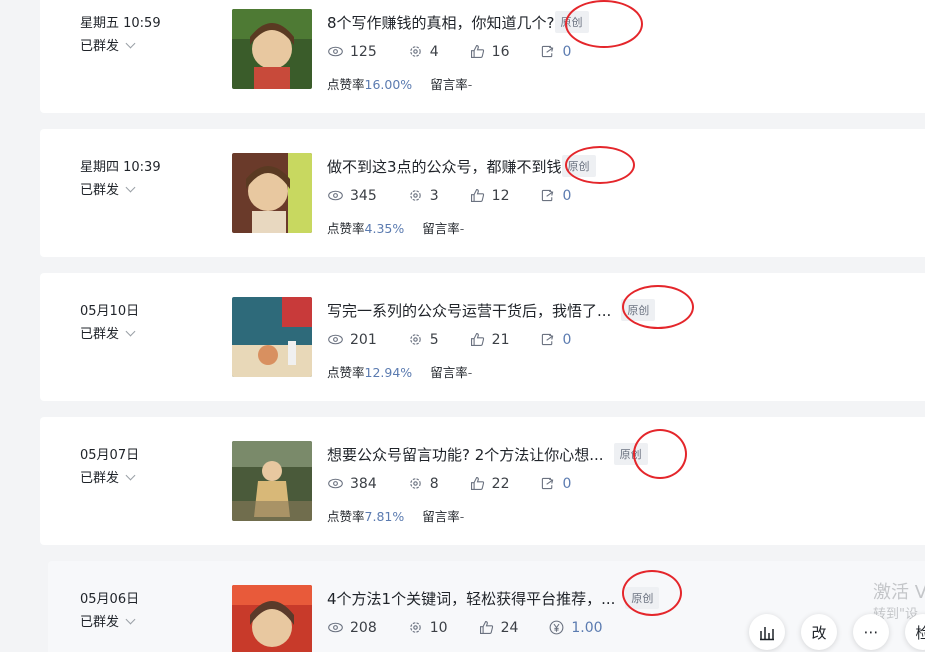 This screenshot has width=925, height=652. I want to click on shares-count: 3, so click(434, 195).